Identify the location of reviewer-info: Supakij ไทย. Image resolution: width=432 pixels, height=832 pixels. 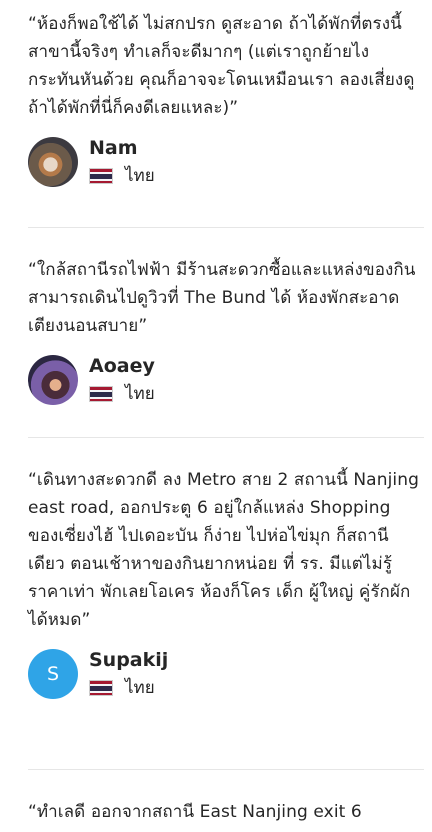
(128, 673).